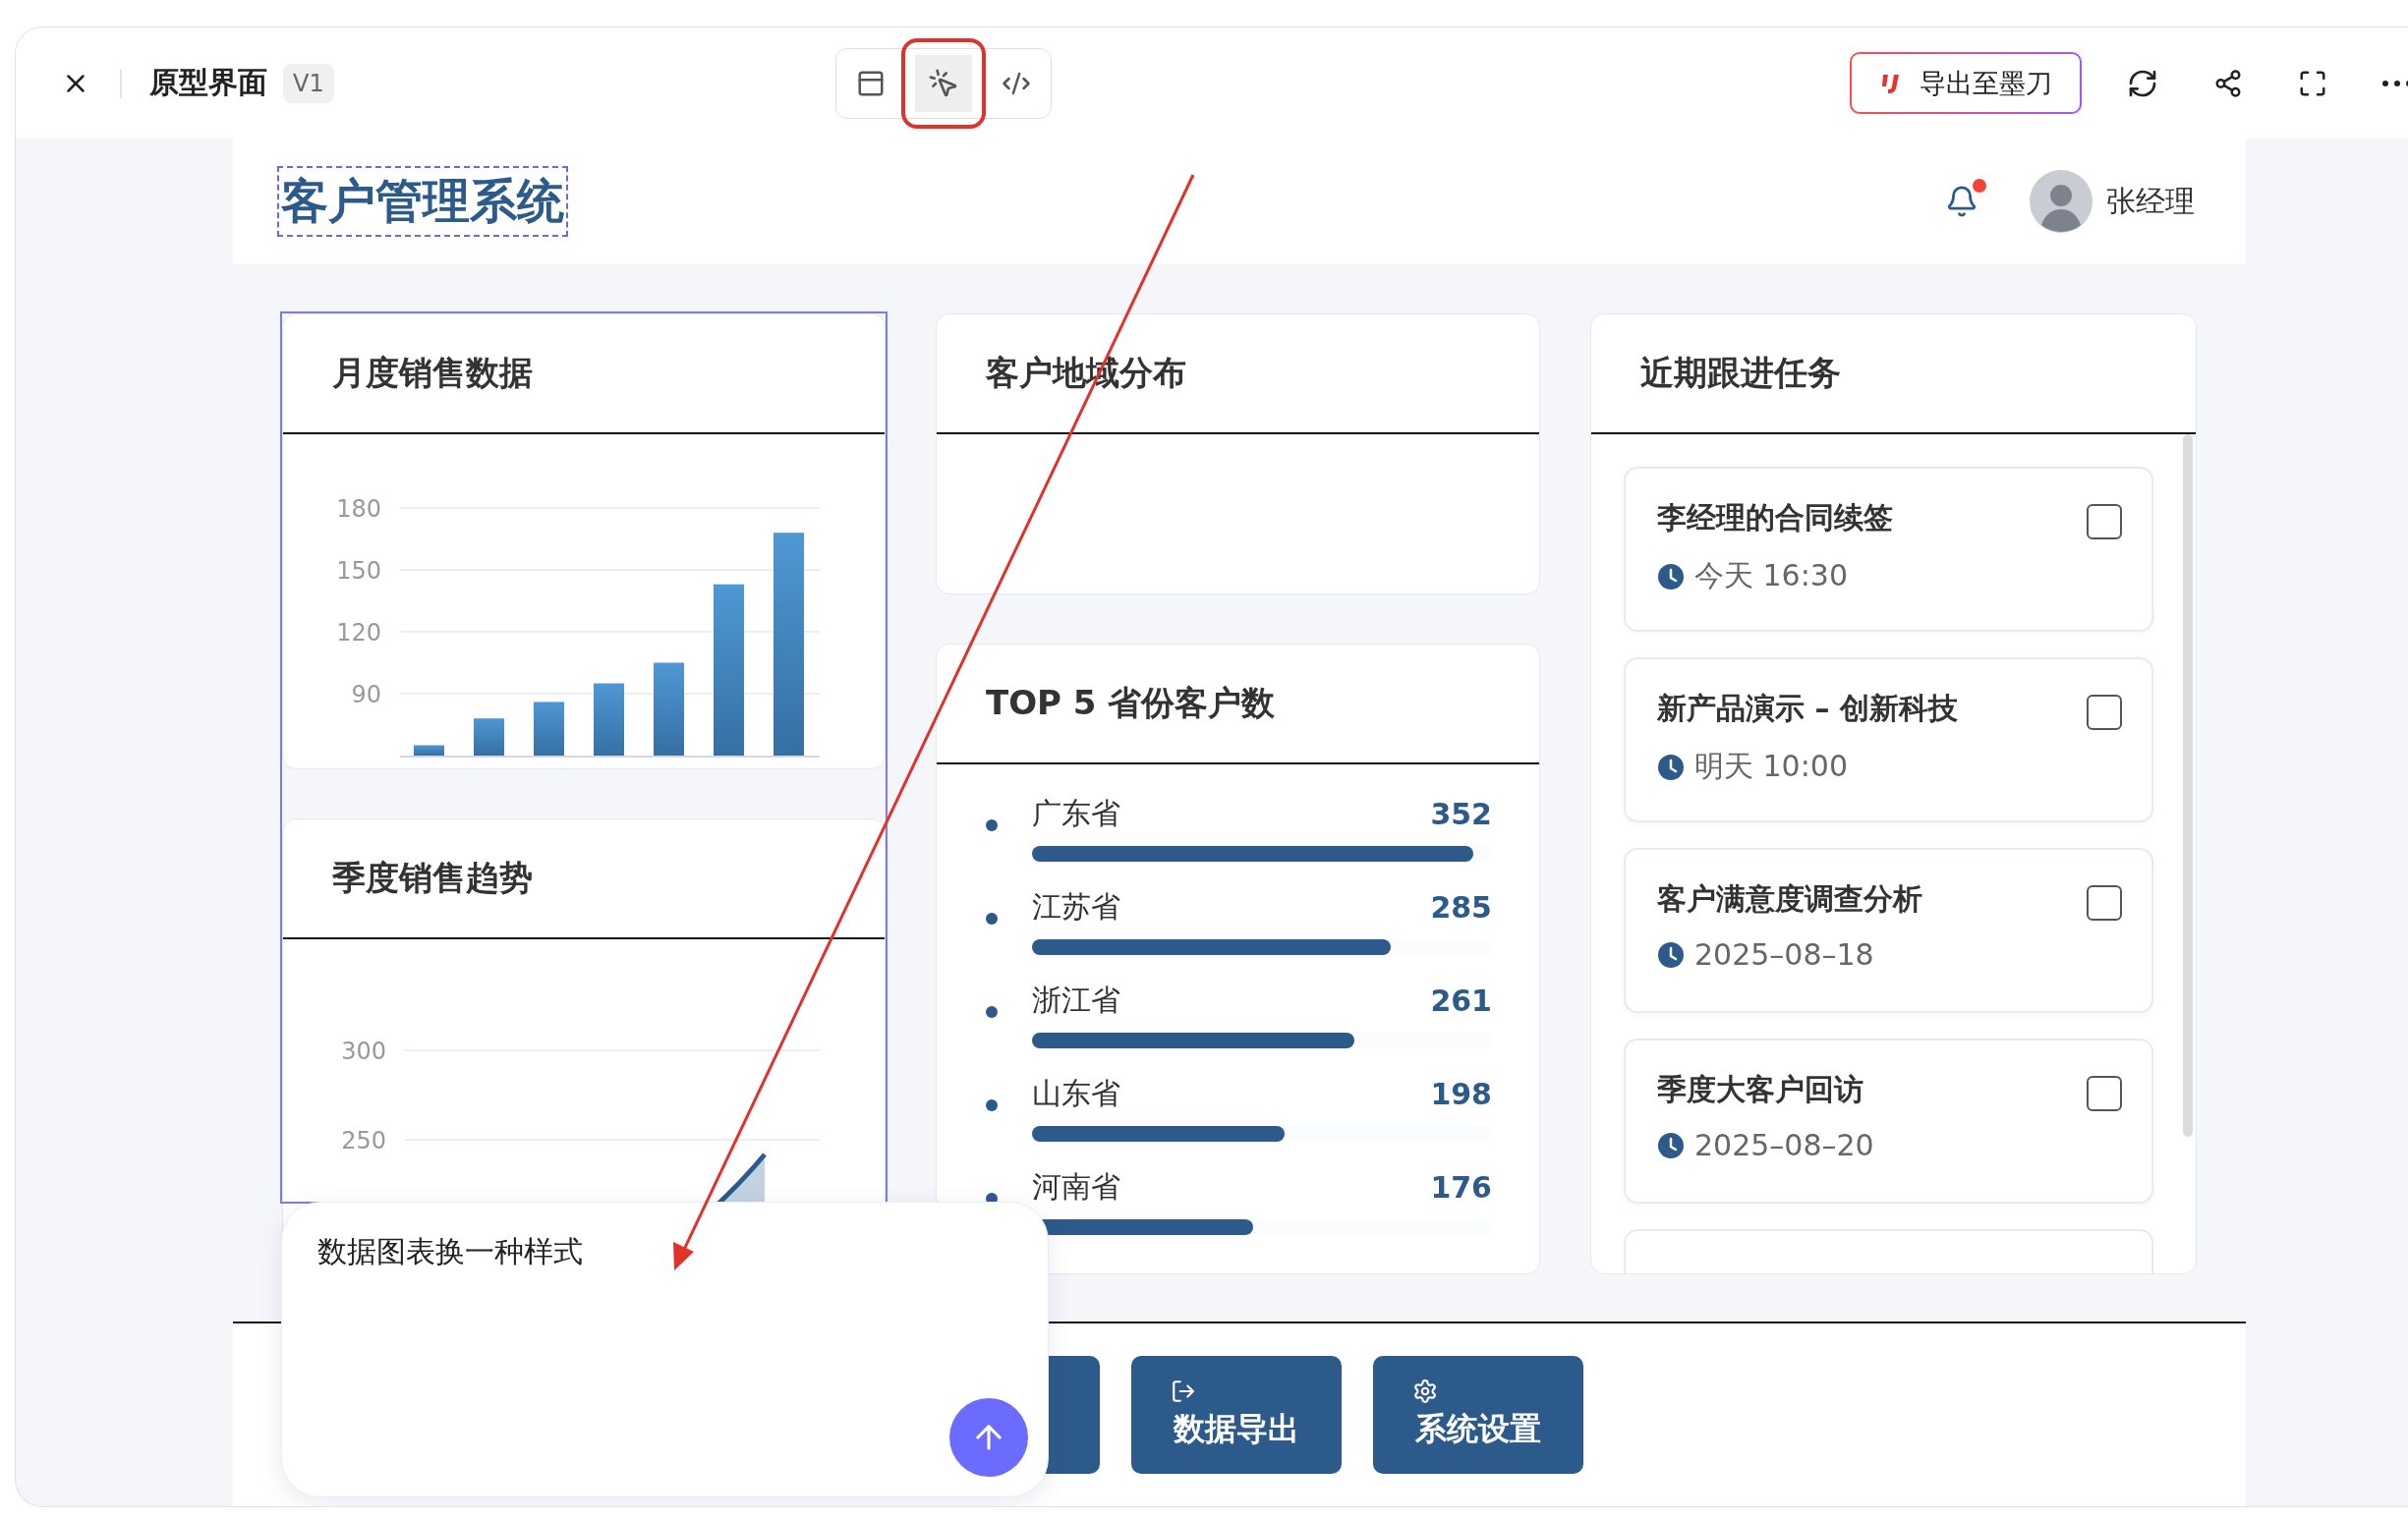 The height and width of the screenshot is (1519, 2408). What do you see at coordinates (1237, 1415) in the screenshot?
I see `action-button: 数据导出` at bounding box center [1237, 1415].